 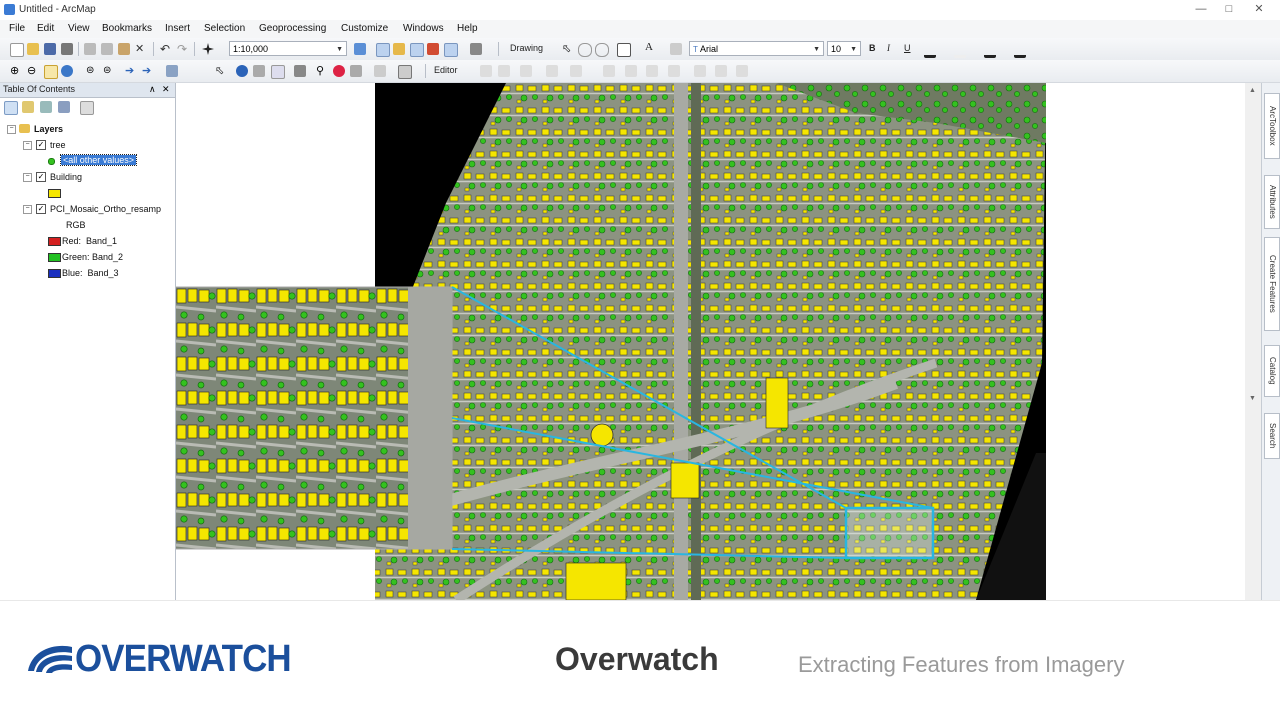 What do you see at coordinates (87, 108) in the screenshot?
I see `toc-options-icon` at bounding box center [87, 108].